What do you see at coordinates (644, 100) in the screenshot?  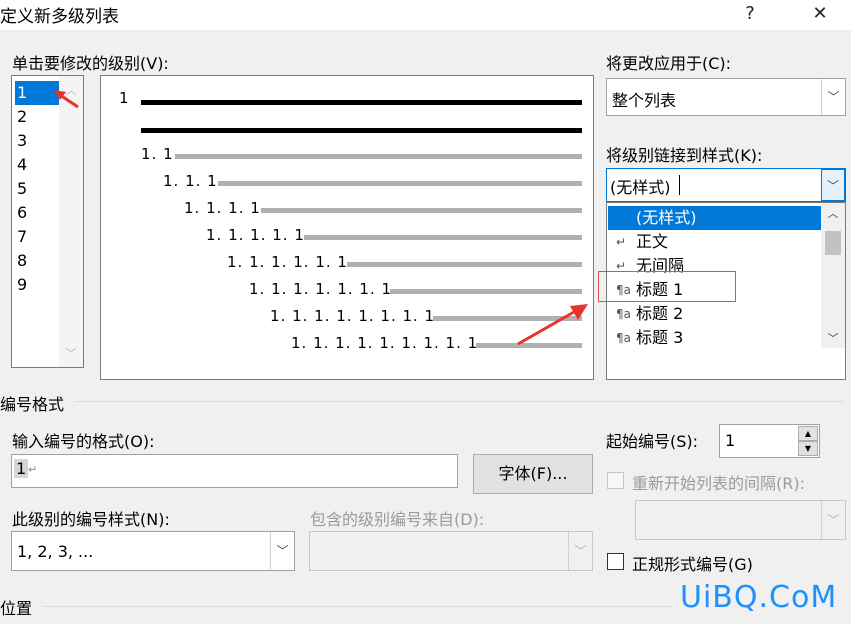 I see `apply-to-value: 整个列表` at bounding box center [644, 100].